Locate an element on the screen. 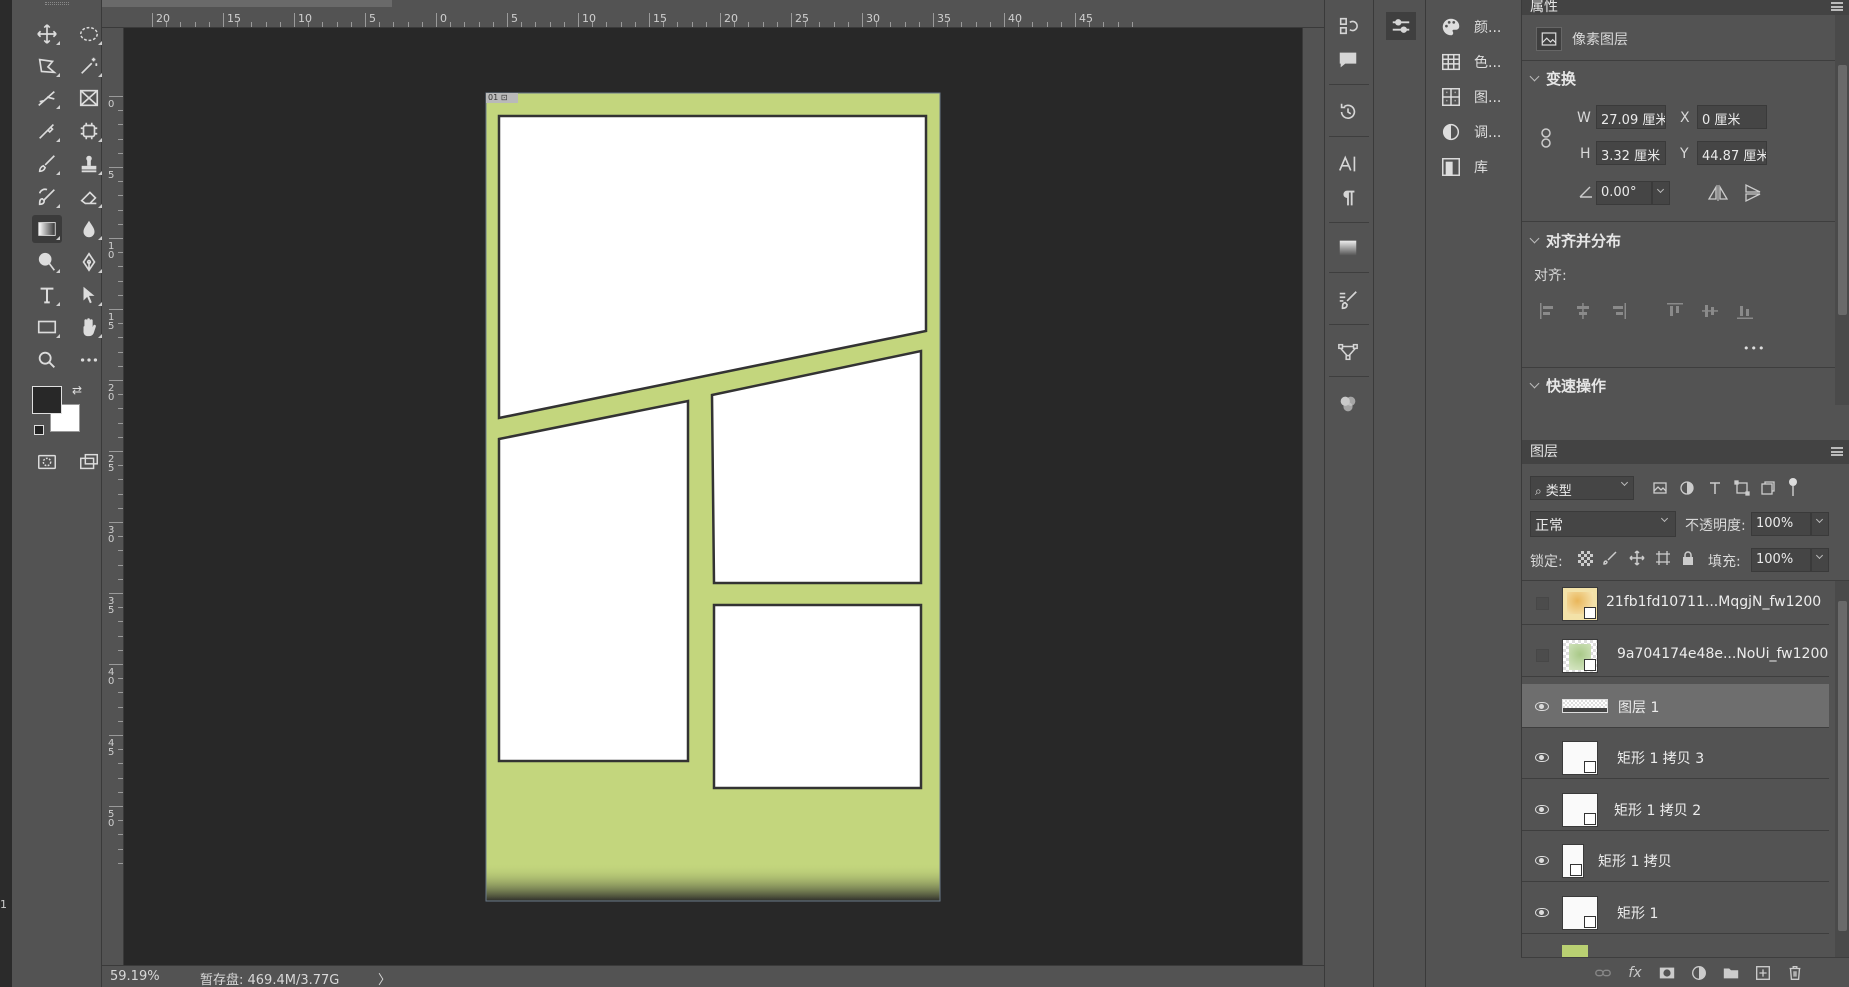 Image resolution: width=1849 pixels, height=987 pixels. x-field: 0 厘米 is located at coordinates (1732, 117).